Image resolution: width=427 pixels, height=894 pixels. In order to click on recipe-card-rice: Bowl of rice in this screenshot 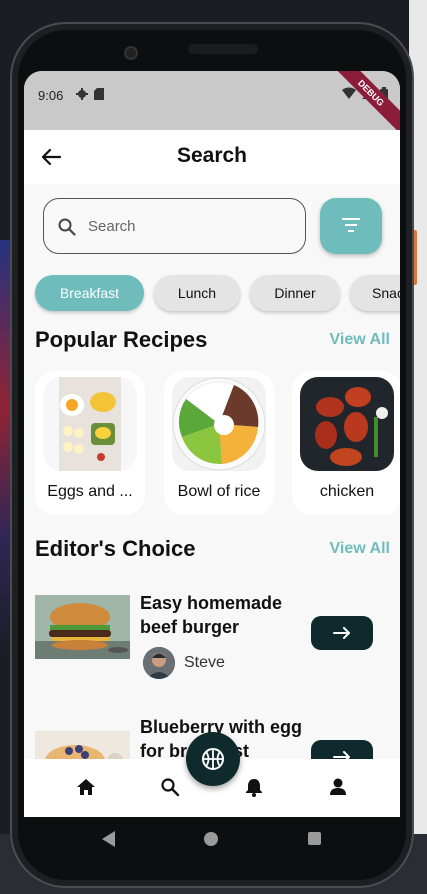, I will do `click(219, 443)`.